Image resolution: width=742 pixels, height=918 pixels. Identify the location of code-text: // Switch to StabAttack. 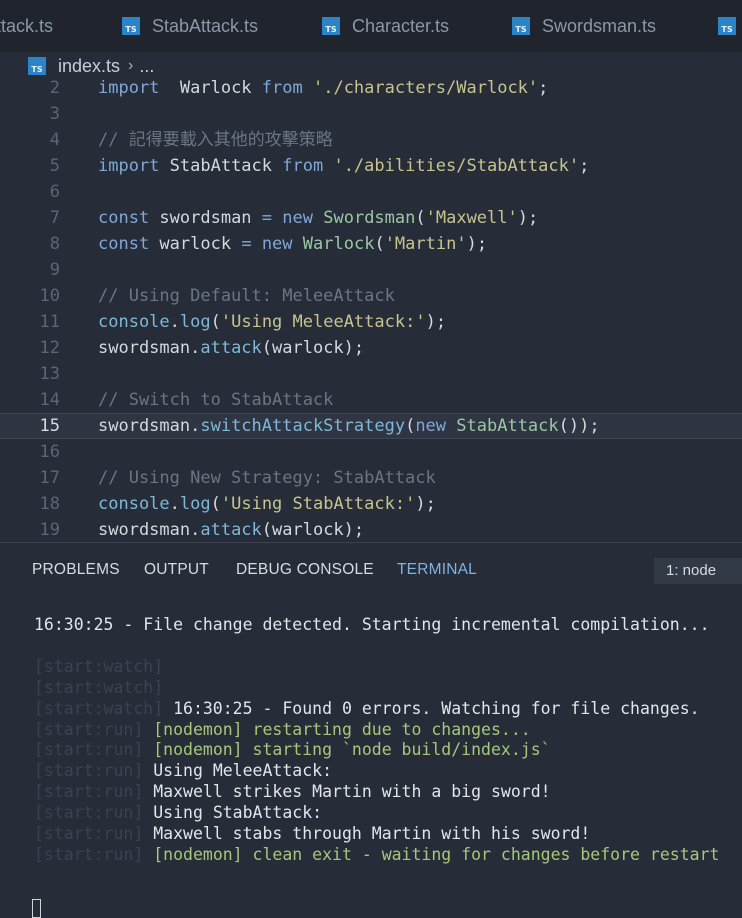
(215, 400).